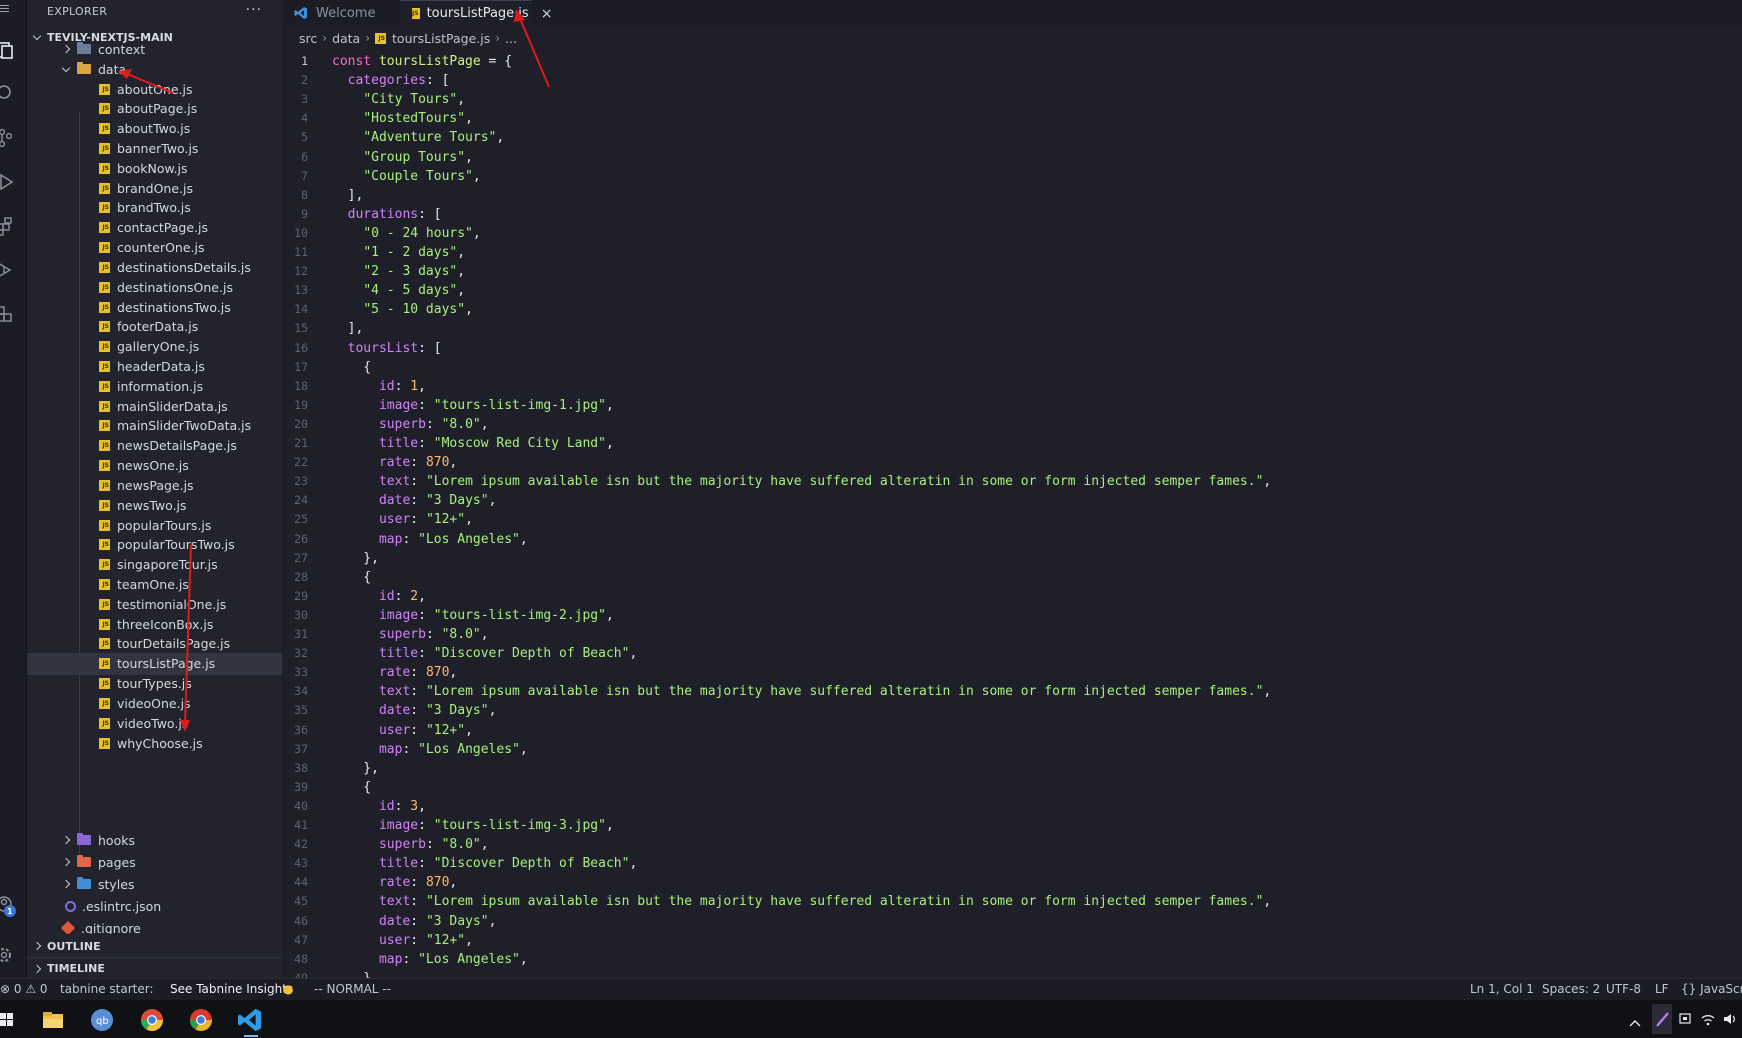 This screenshot has width=1742, height=1038. Describe the element at coordinates (154, 840) in the screenshot. I see `tree-folder: hooks` at that location.